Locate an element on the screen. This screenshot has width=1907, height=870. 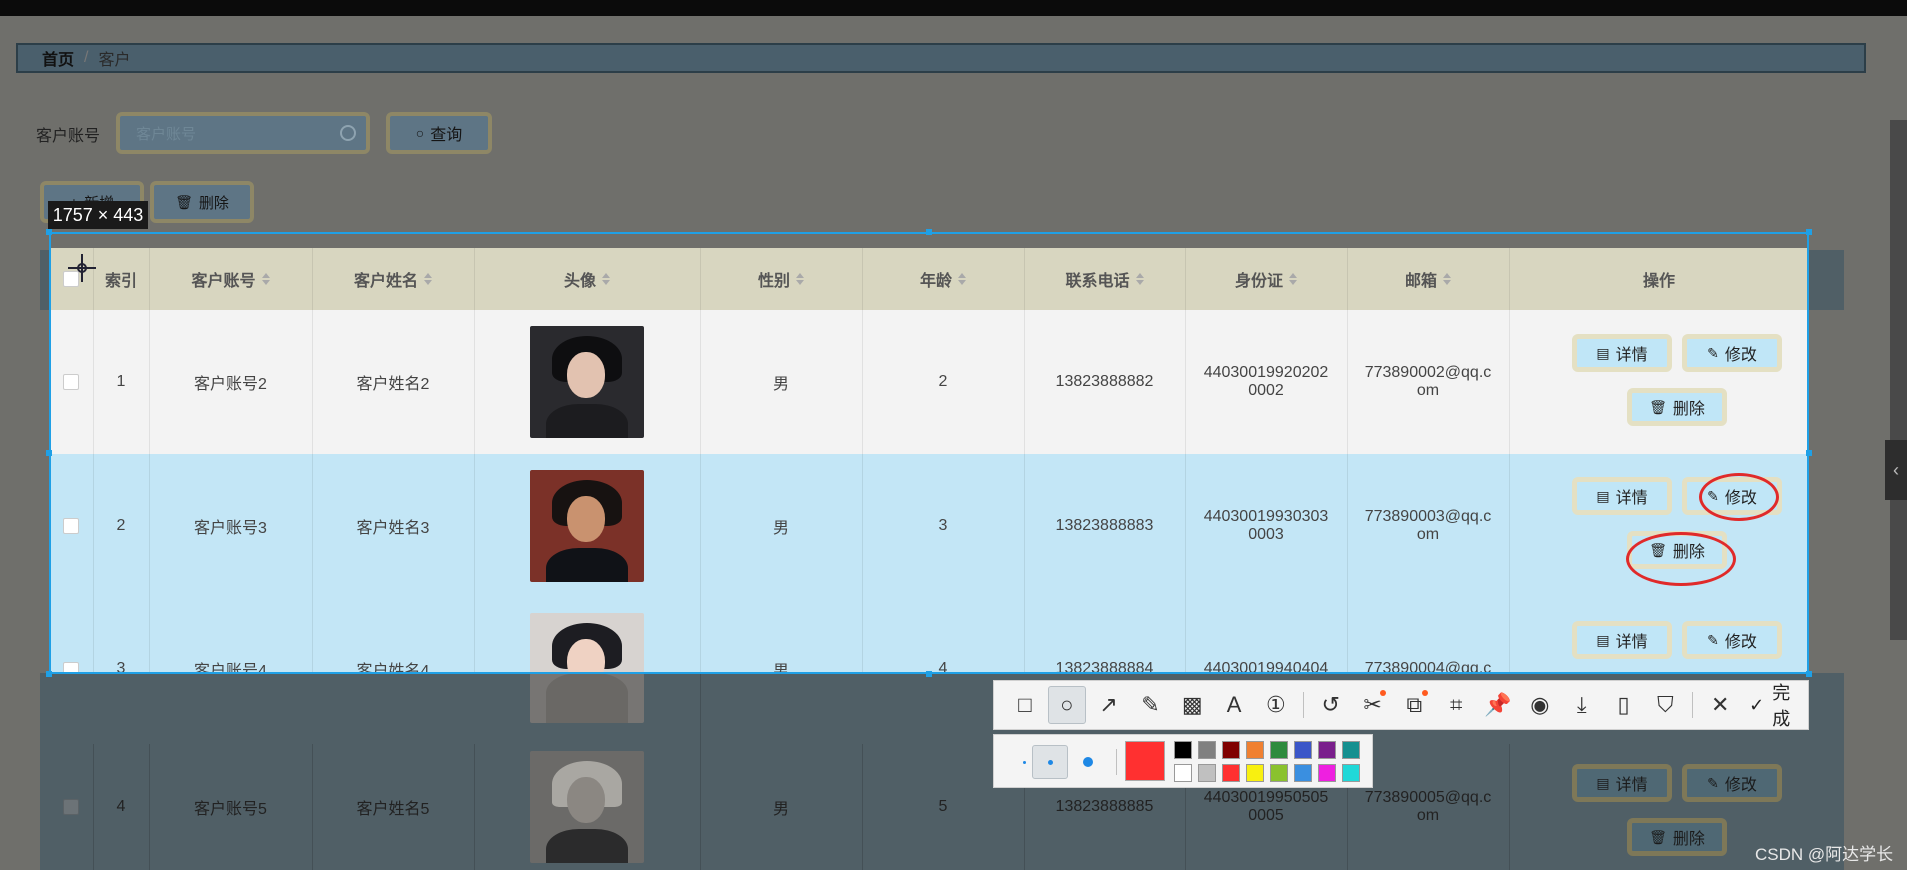
header-email: 邮箱 is located at coordinates (1428, 279).